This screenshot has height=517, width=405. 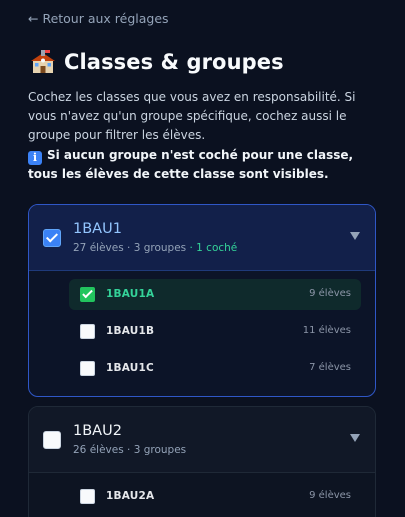 I want to click on class-name: 1BAU1, so click(x=97, y=229).